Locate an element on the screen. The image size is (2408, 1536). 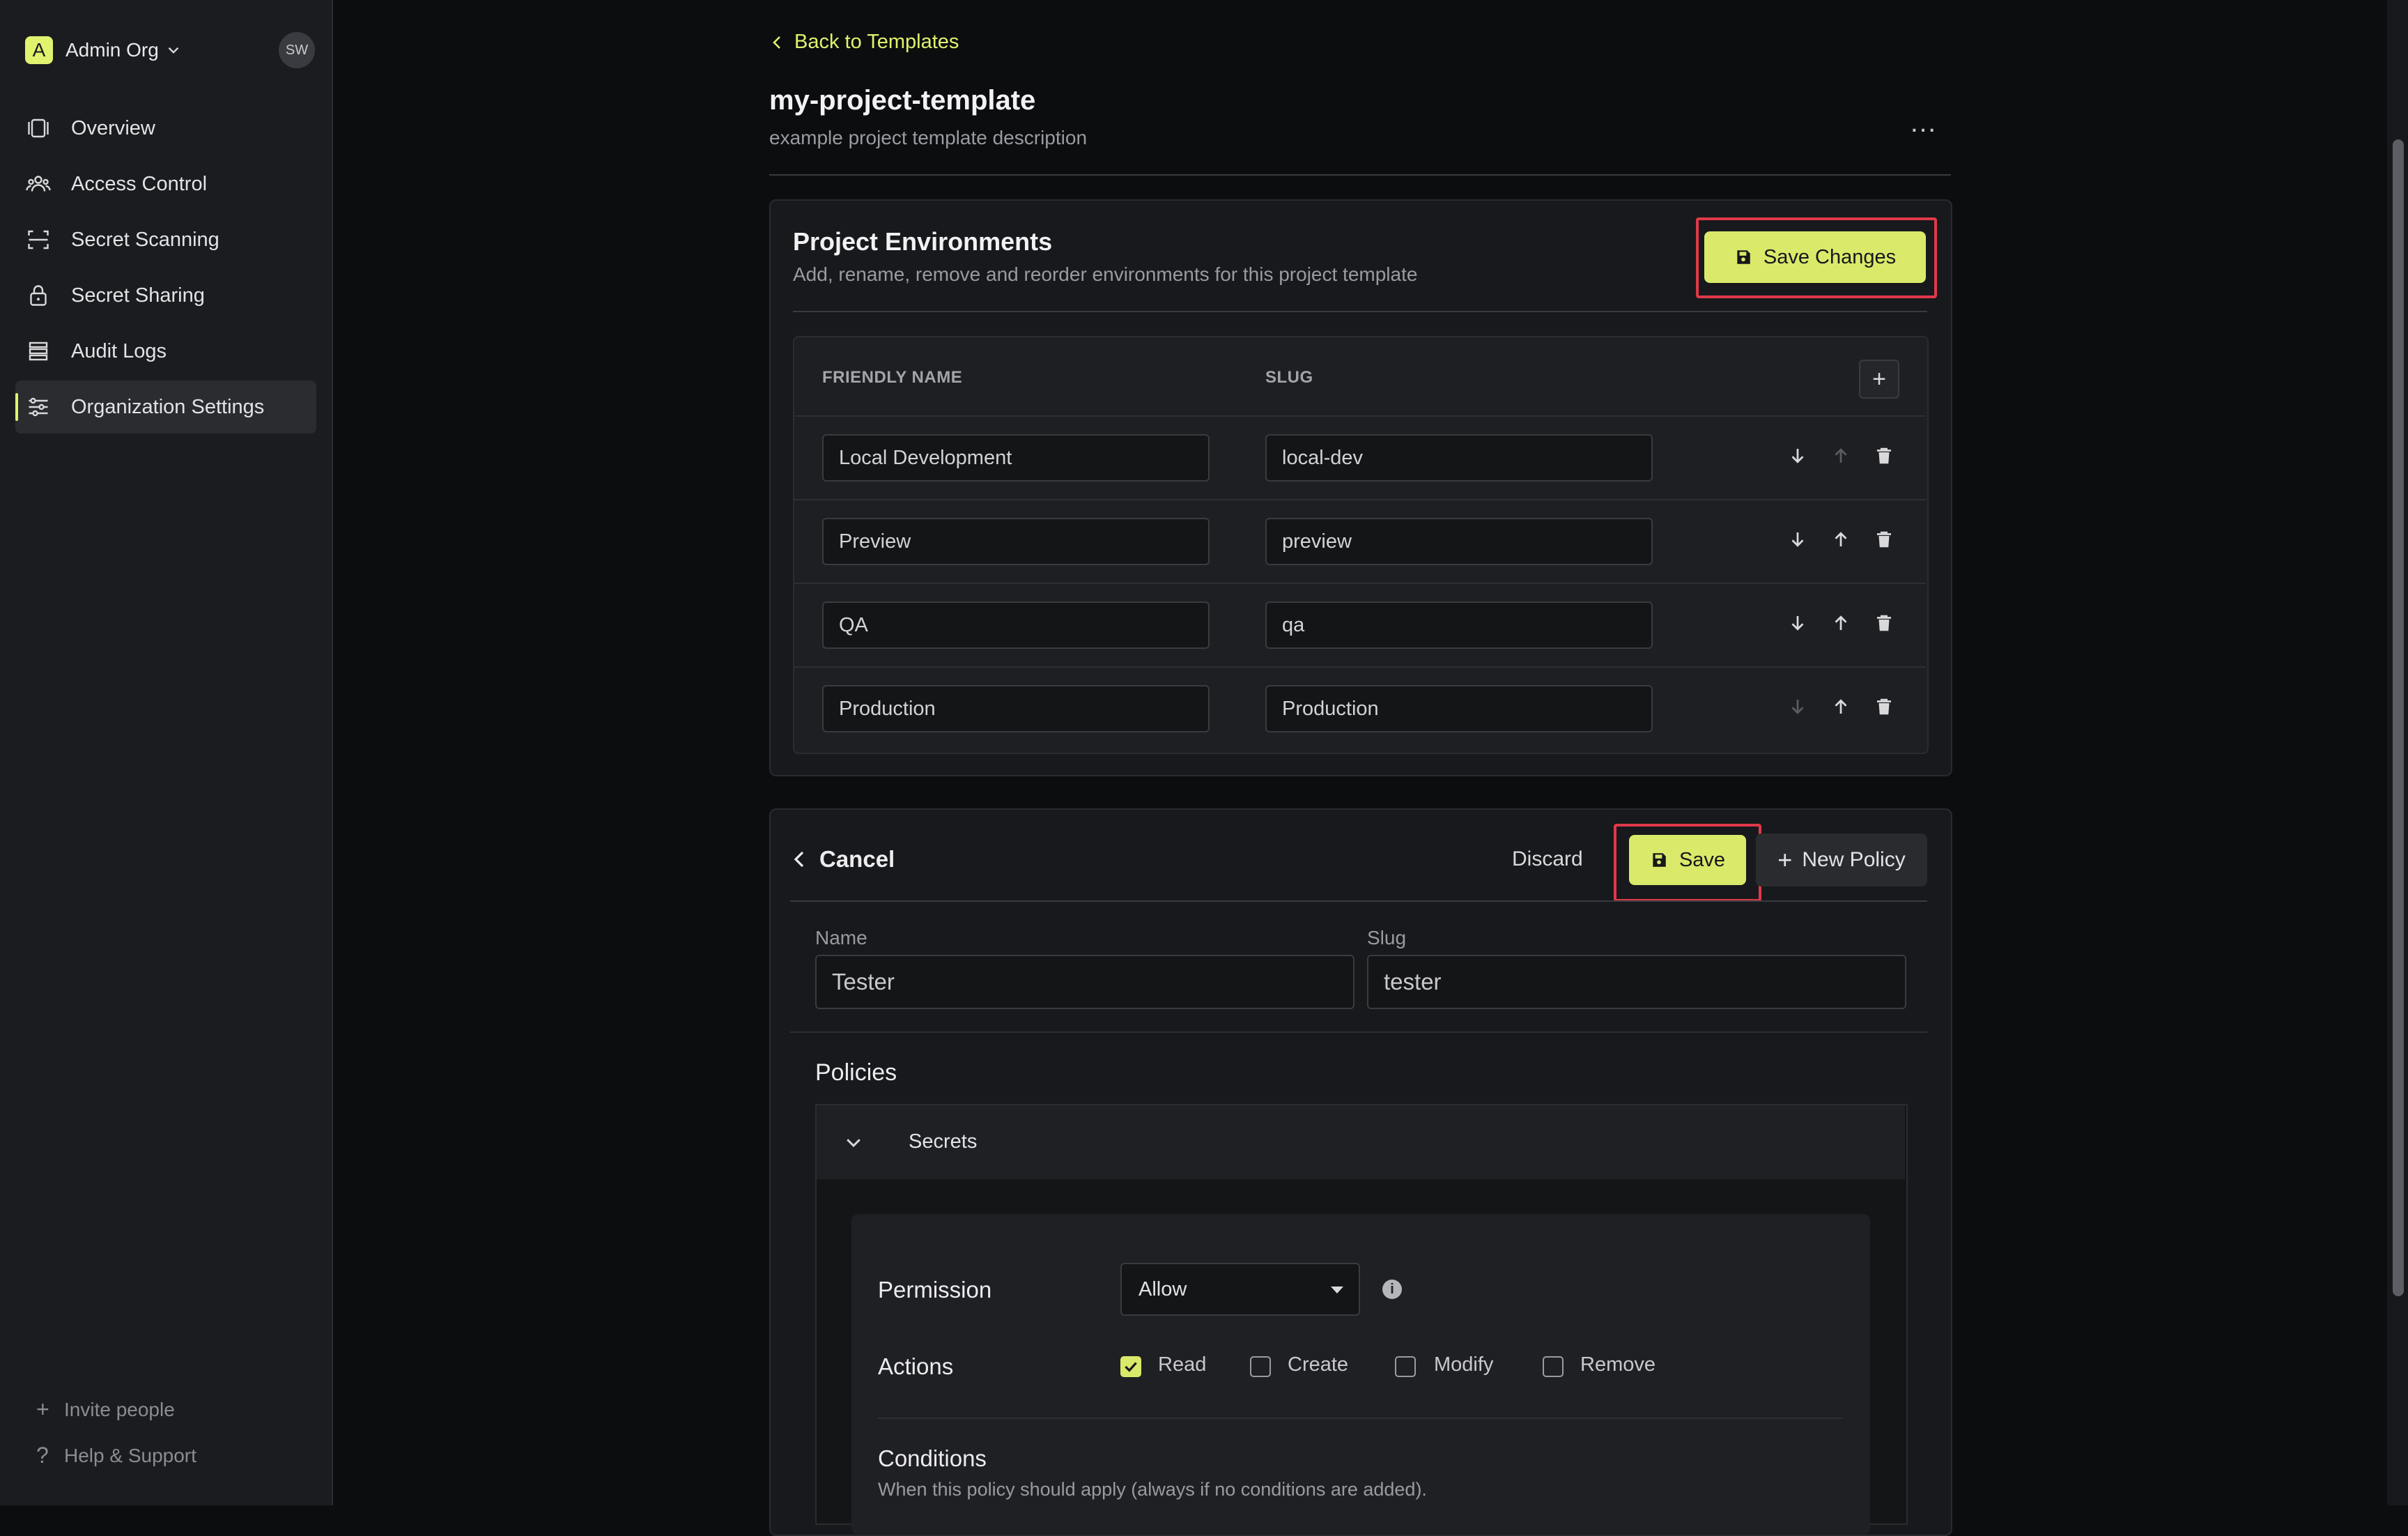
new-policy-label: New Policy is located at coordinates (1854, 859).